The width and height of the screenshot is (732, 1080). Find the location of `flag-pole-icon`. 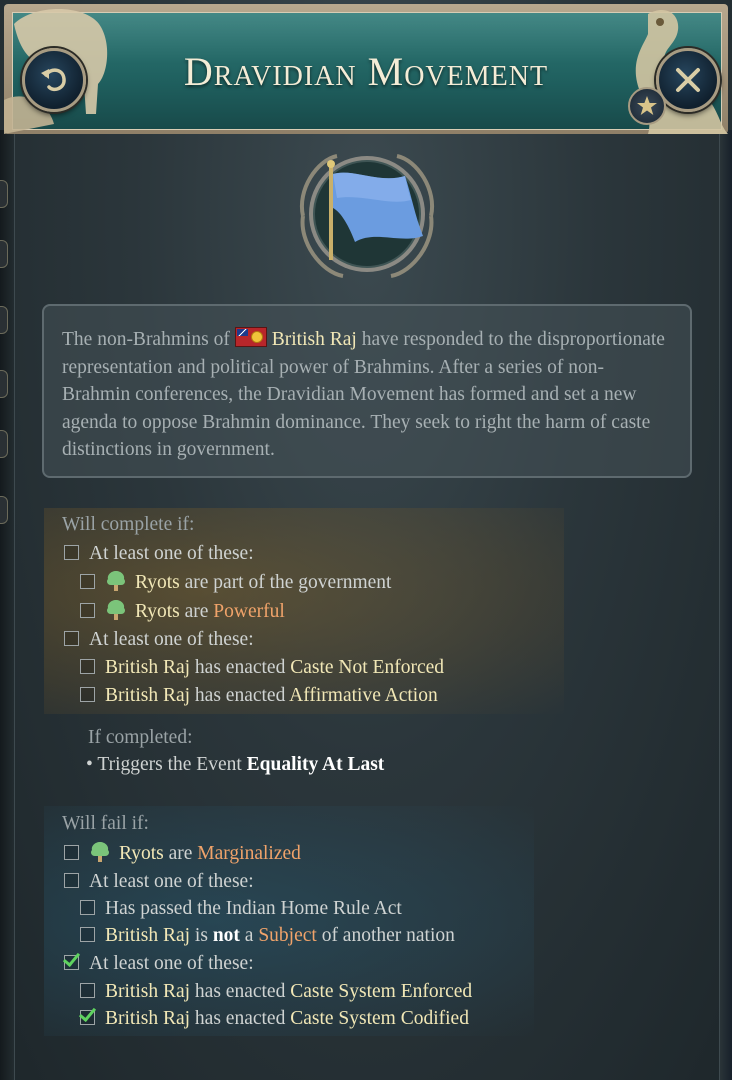

flag-pole-icon is located at coordinates (331, 212).